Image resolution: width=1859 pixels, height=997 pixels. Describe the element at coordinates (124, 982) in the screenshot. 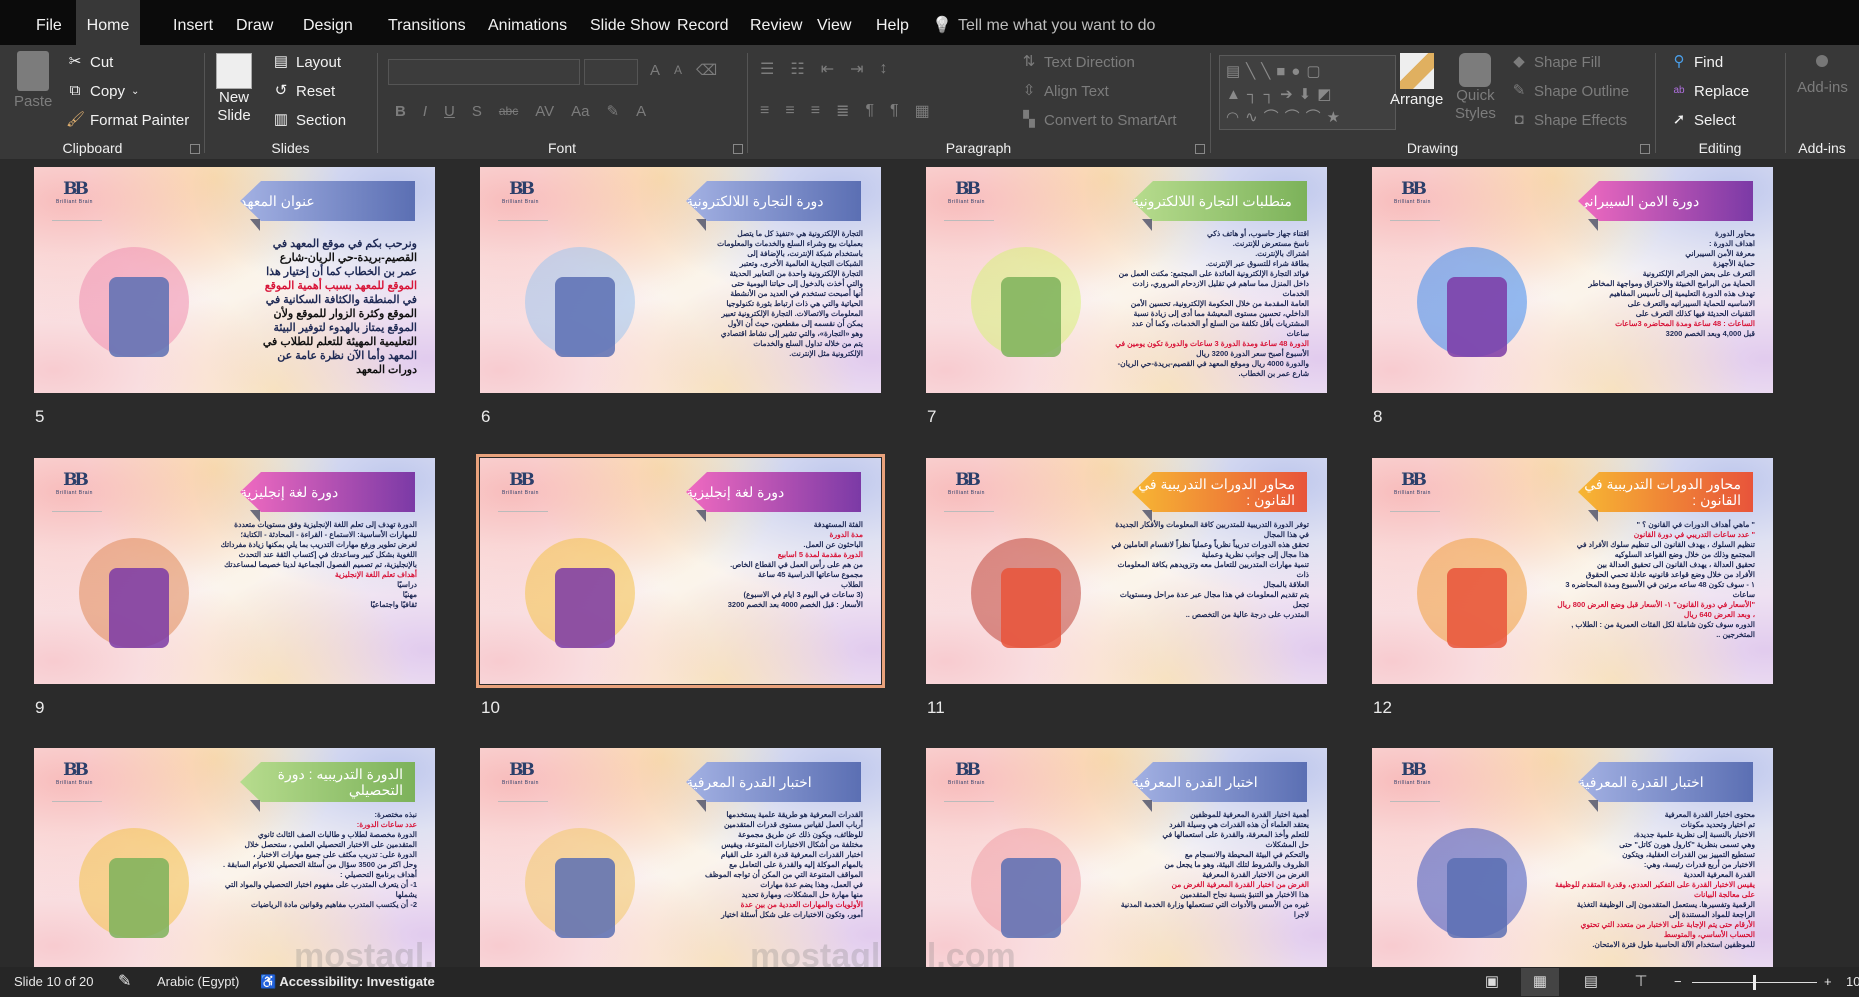

I see `notes-icon: ✎` at that location.